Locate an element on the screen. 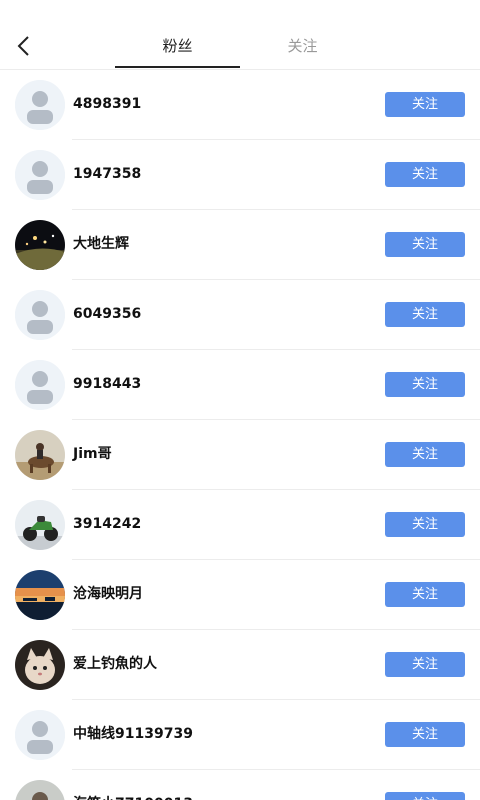 This screenshot has height=800, width=480. sunset-sea-photo is located at coordinates (40, 595).